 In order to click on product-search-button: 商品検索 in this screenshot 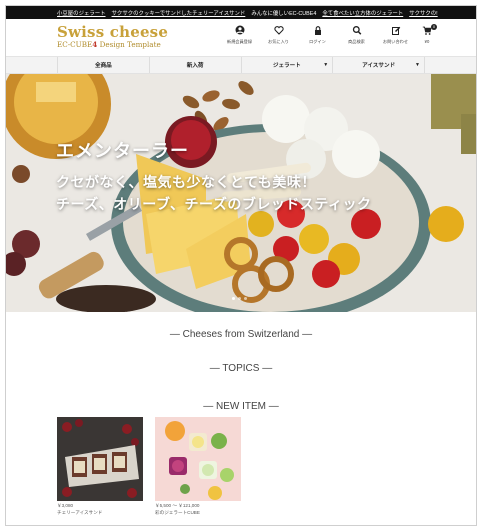, I will do `click(356, 35)`.